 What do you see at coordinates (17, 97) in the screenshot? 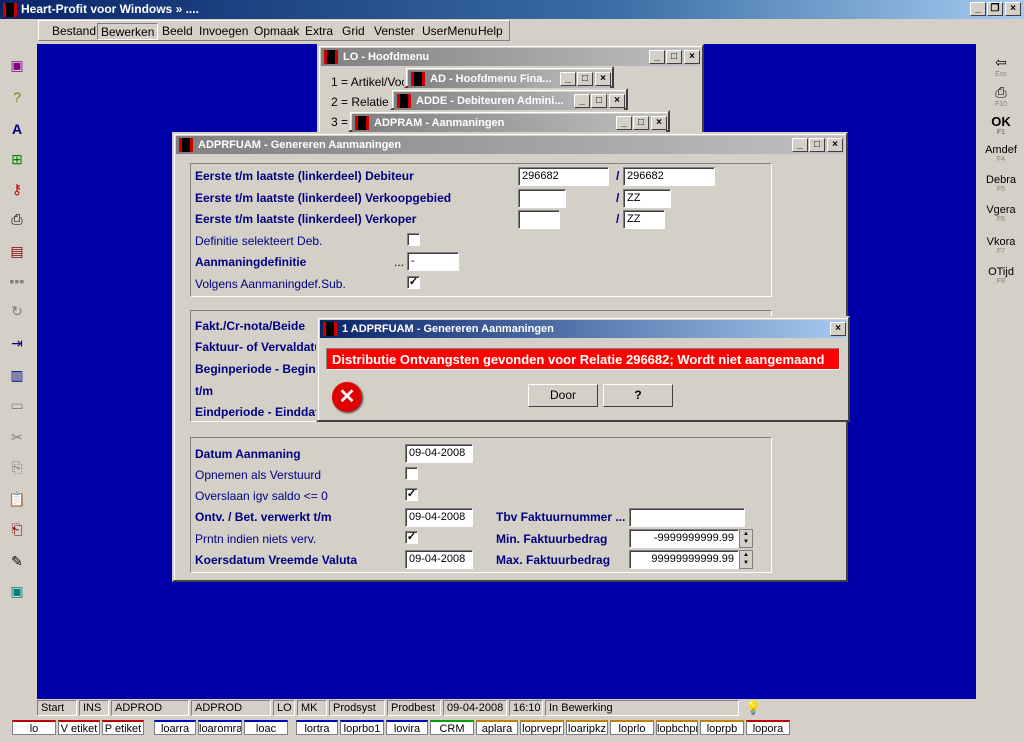
I see `help-icon: ?` at bounding box center [17, 97].